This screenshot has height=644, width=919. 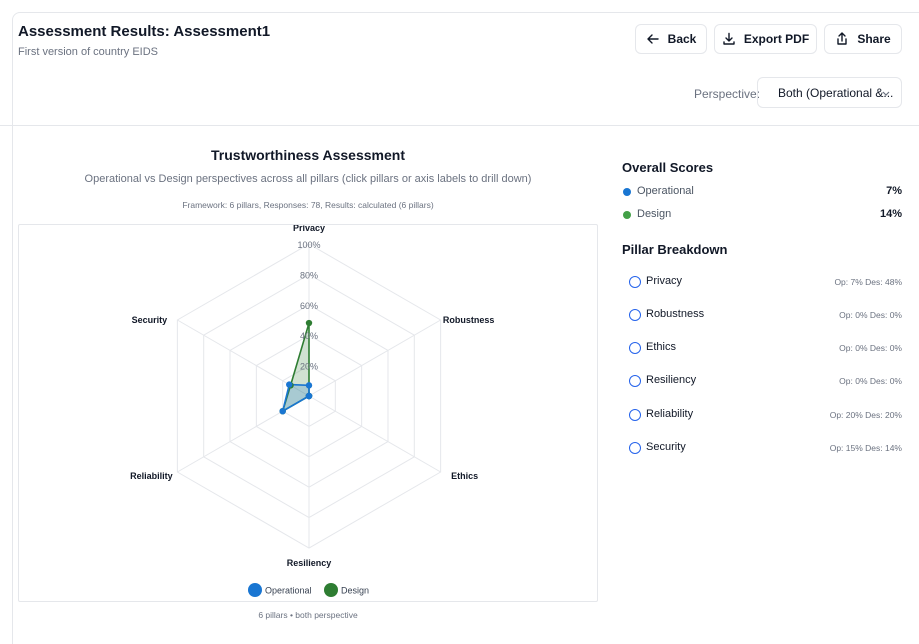 What do you see at coordinates (295, 397) in the screenshot?
I see `series-area-operational` at bounding box center [295, 397].